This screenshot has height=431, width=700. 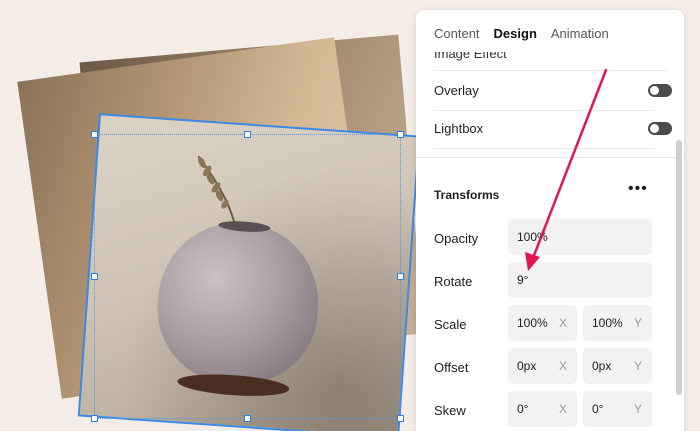 What do you see at coordinates (580, 280) in the screenshot?
I see `rotate-input: 9°` at bounding box center [580, 280].